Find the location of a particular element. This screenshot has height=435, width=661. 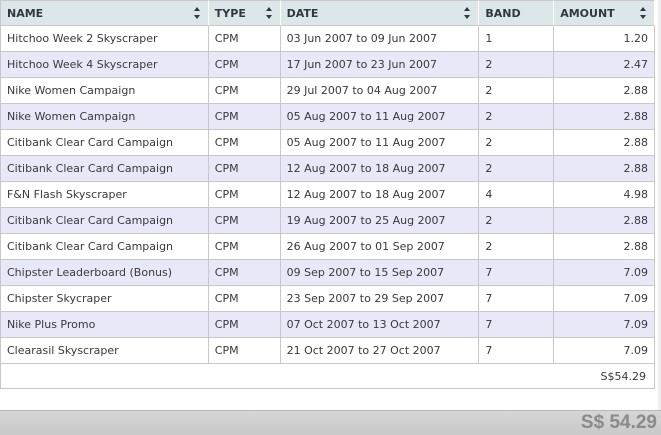

cell-date: 21 Oct 2007 to 27 Oct 2007 is located at coordinates (380, 351).